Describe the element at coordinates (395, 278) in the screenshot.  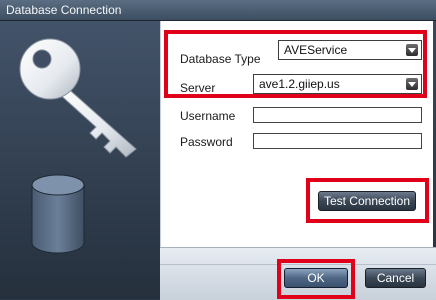
I see `cancel-button: Cancel` at that location.